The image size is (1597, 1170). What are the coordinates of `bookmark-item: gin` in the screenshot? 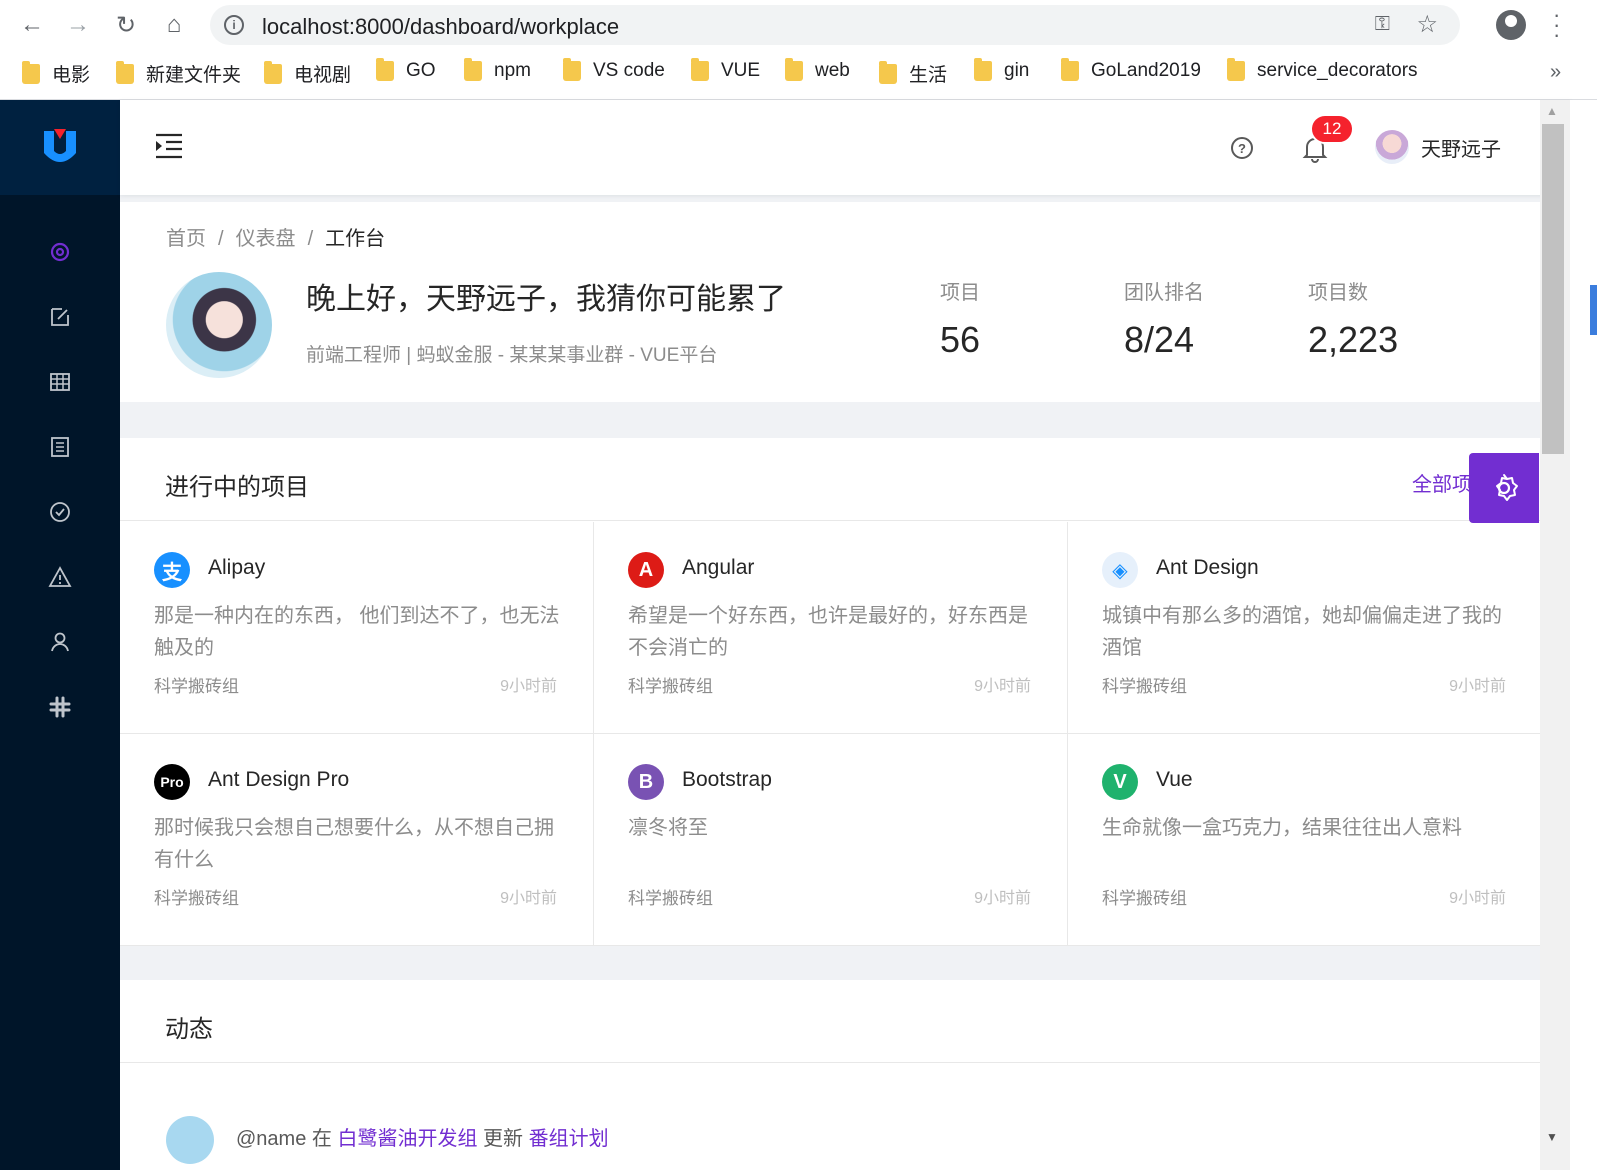 It's located at (1001, 70).